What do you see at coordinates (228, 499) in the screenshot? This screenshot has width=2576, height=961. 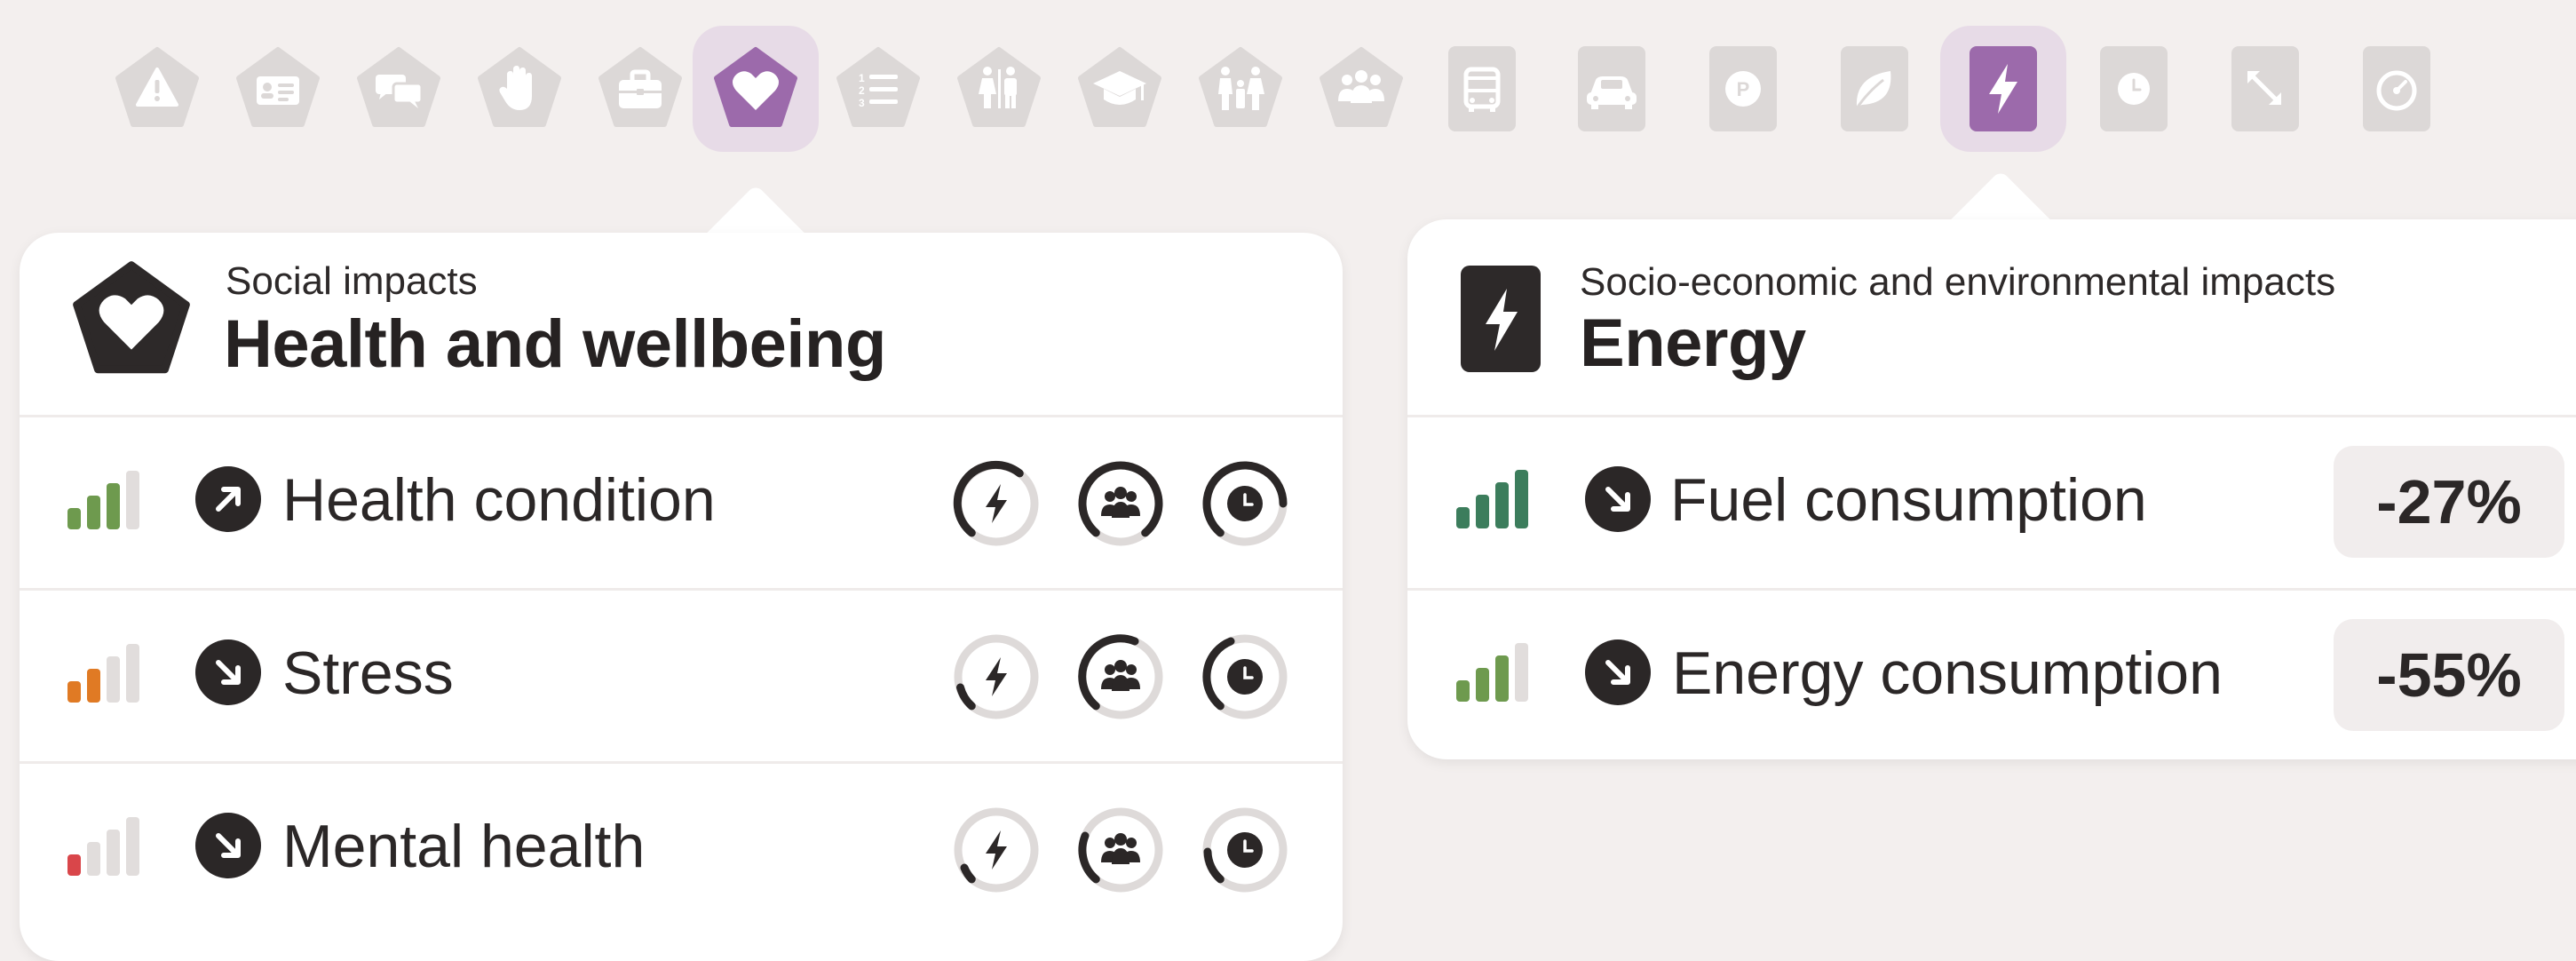 I see `trend-up-arrow-icon` at bounding box center [228, 499].